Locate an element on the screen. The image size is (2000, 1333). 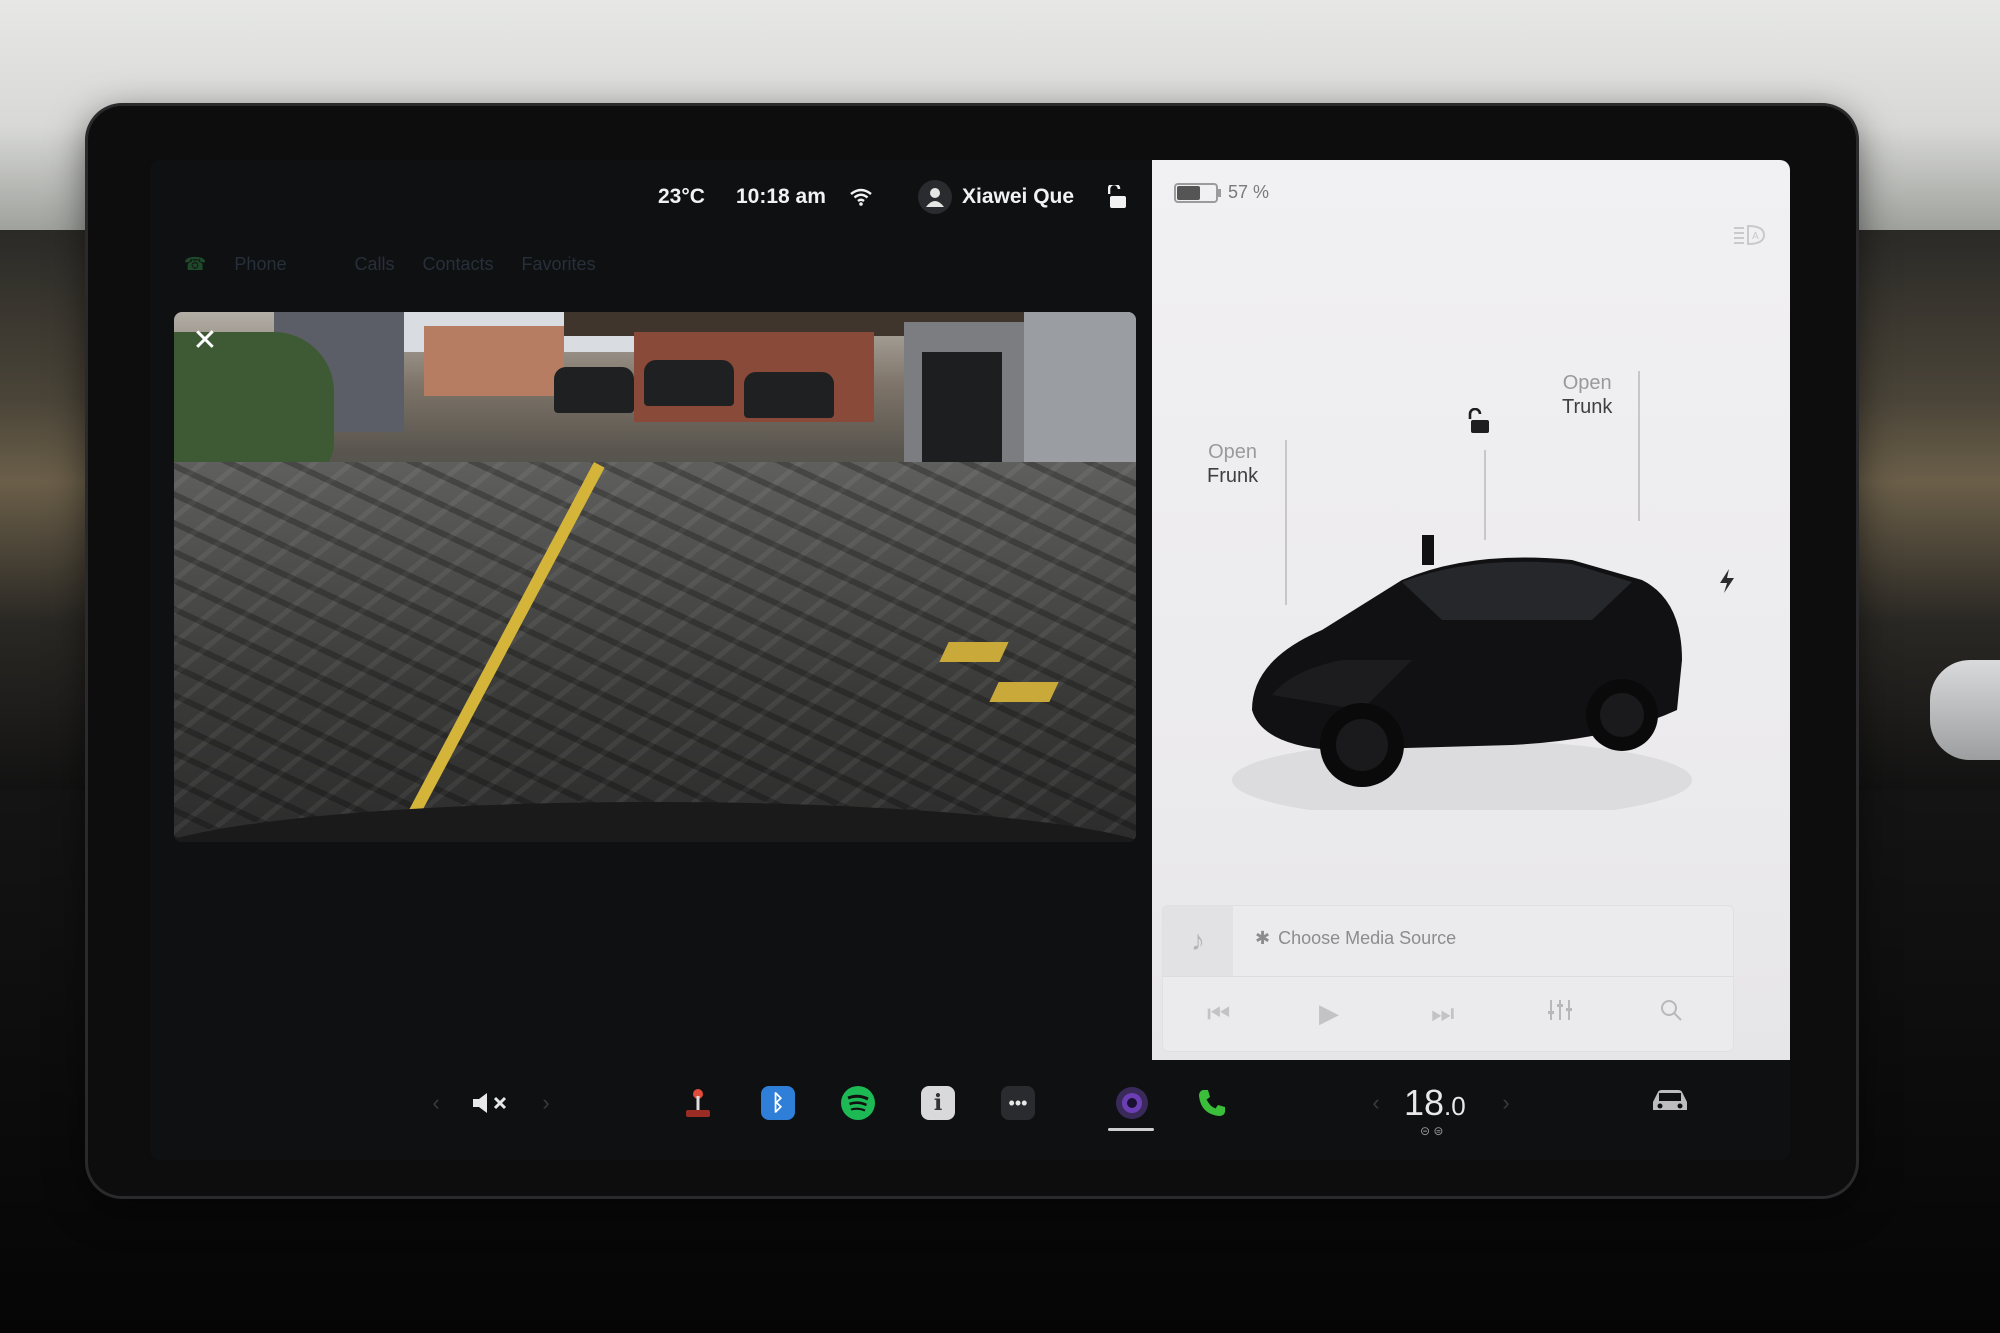
user-name: Xiawei Que is located at coordinates (1018, 196).